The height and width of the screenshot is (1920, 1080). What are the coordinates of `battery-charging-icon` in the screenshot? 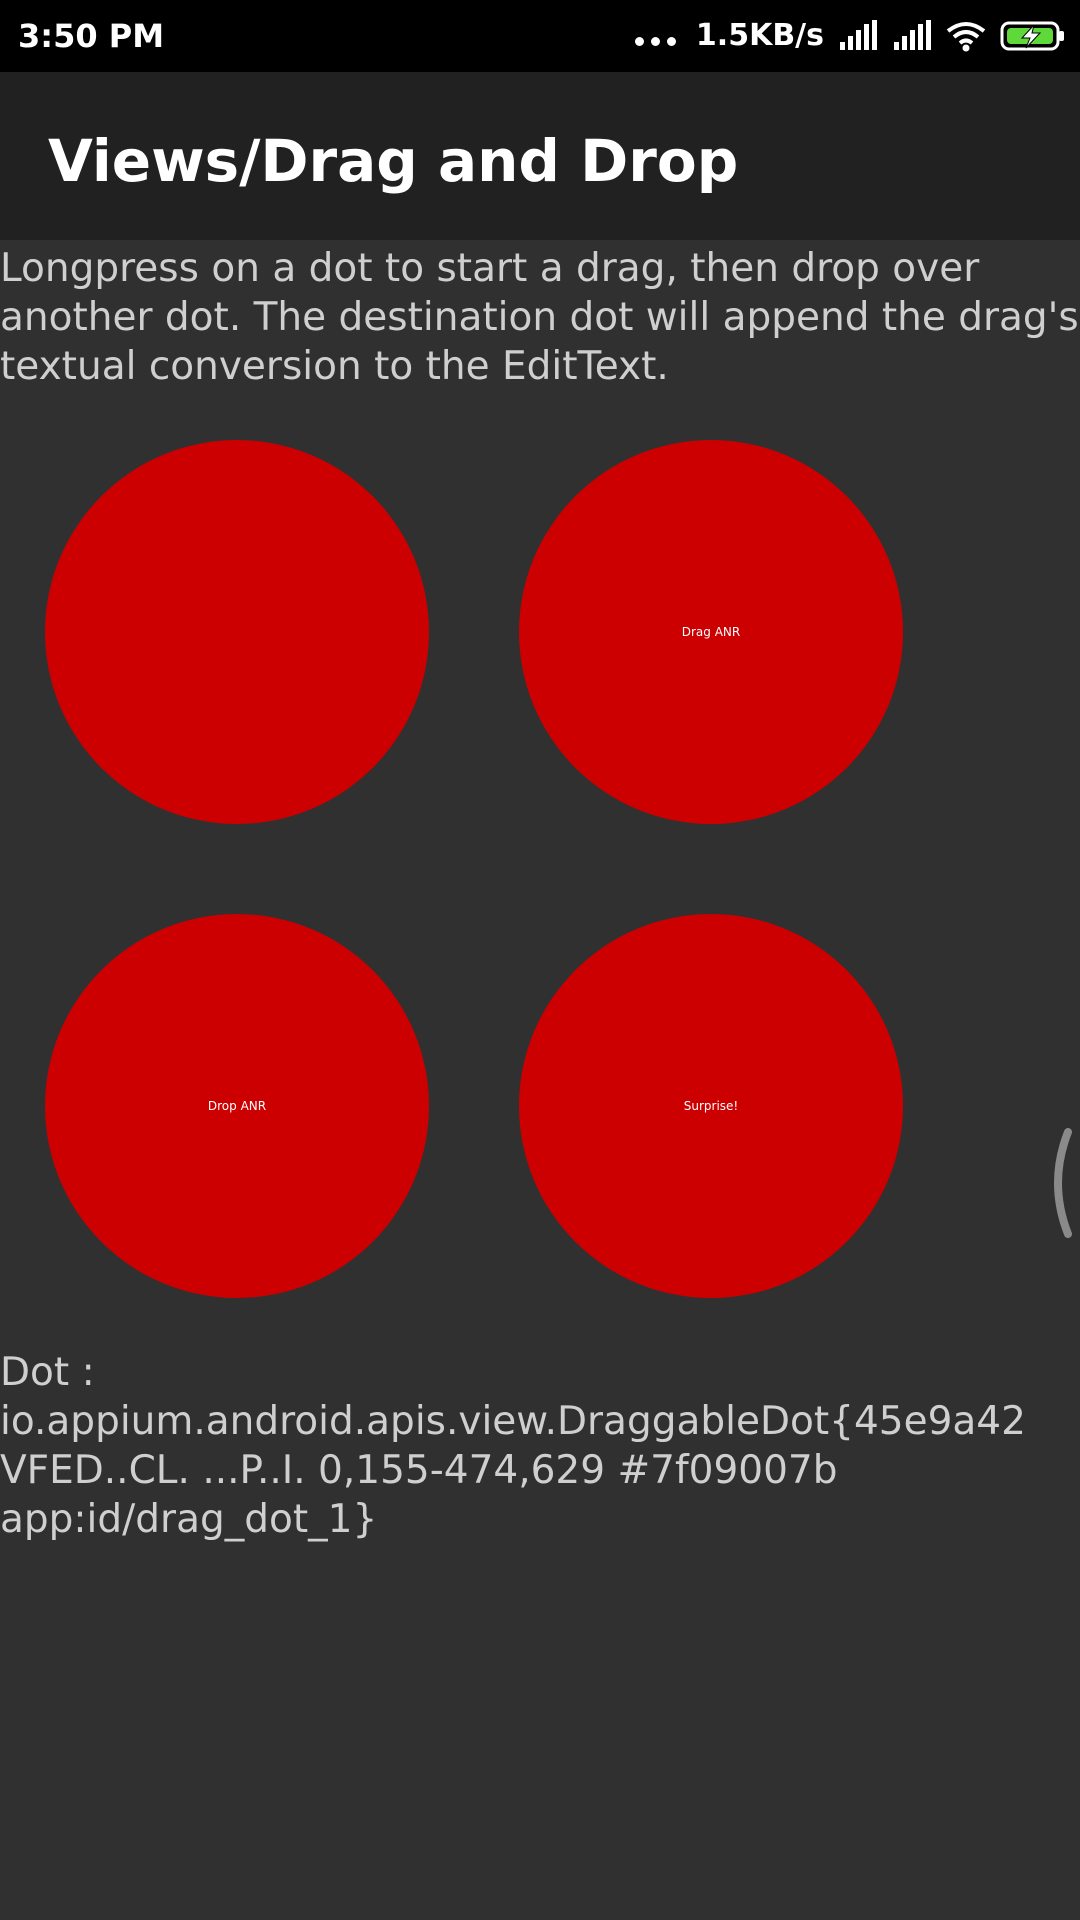 It's located at (1032, 36).